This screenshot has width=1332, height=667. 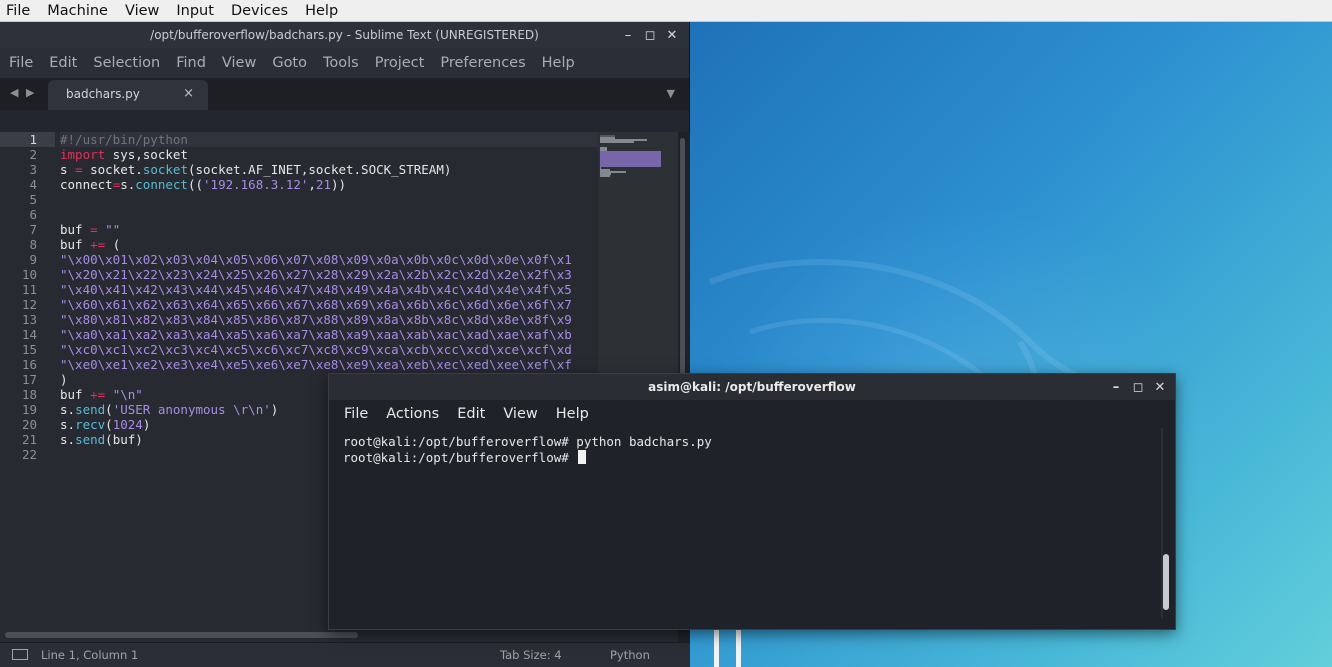 What do you see at coordinates (356, 414) in the screenshot?
I see `terminal-menu-file: File` at bounding box center [356, 414].